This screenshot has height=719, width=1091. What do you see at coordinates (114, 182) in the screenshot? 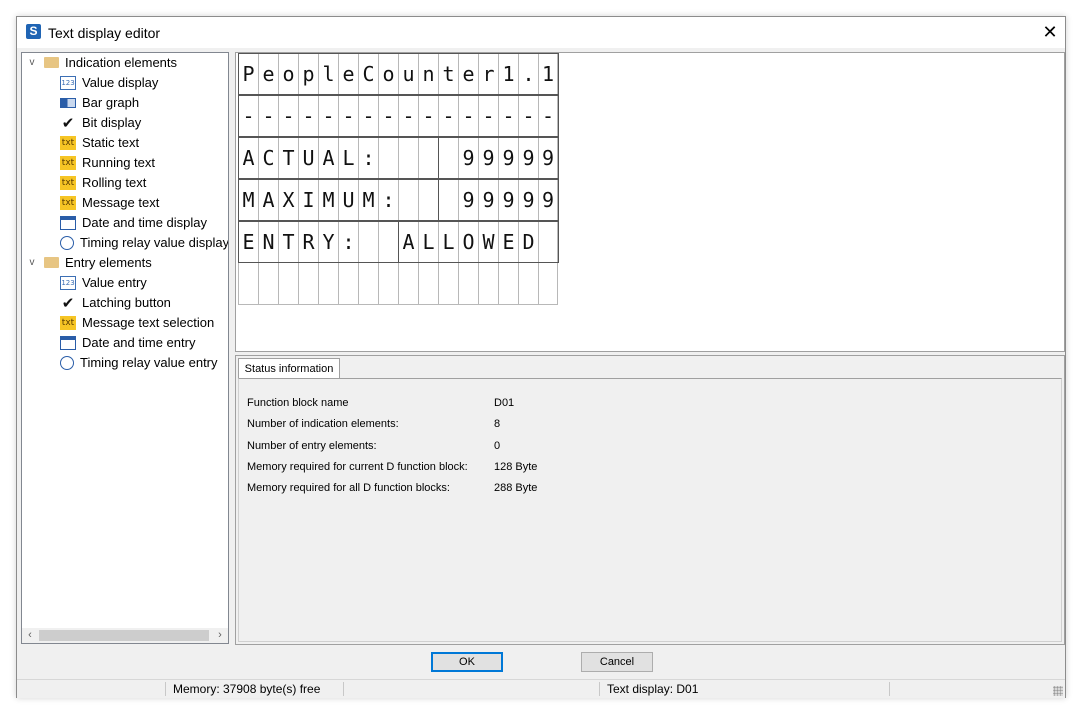
I see `tree-item-label: Rolling text` at bounding box center [114, 182].